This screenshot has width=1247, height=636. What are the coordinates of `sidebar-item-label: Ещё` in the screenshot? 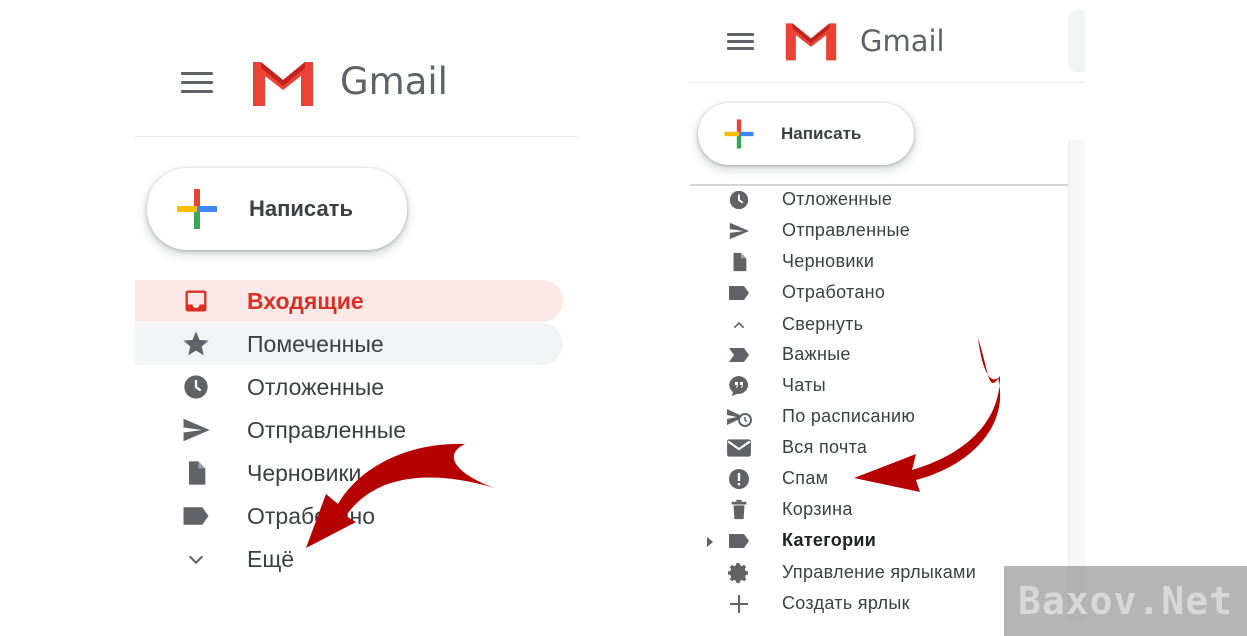 It's located at (271, 558).